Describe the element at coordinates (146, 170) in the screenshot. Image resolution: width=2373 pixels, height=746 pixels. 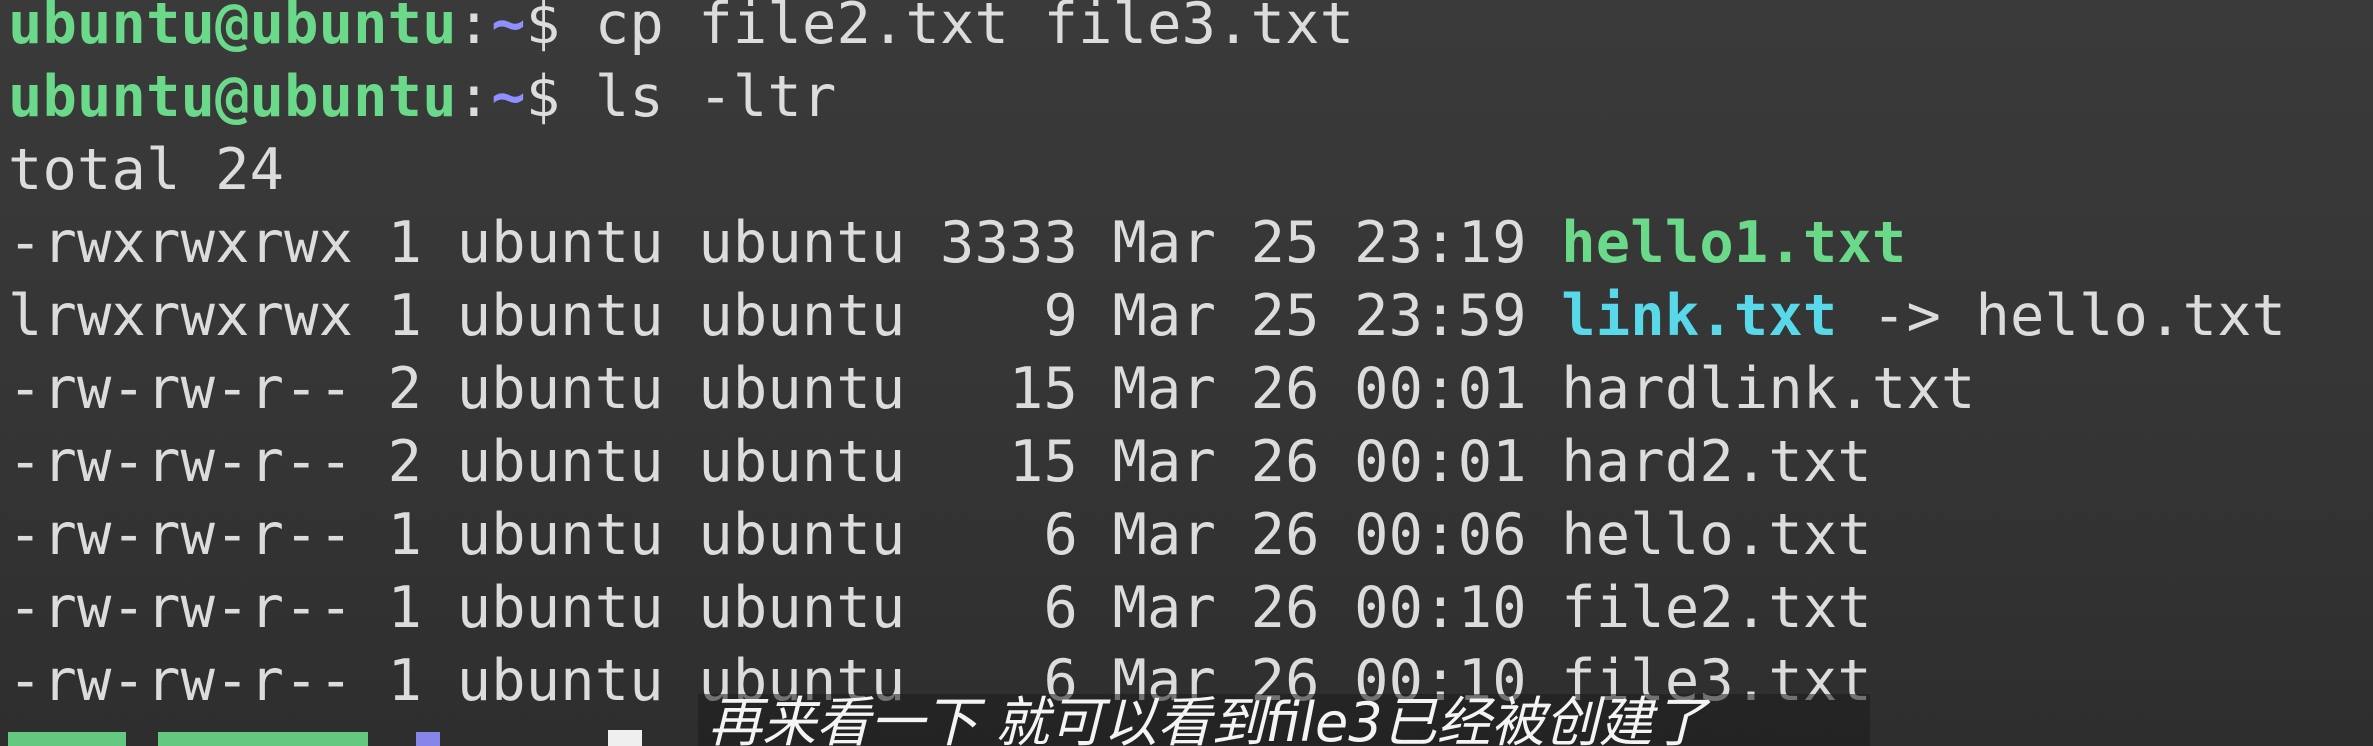
I see `total-line: total 24` at that location.